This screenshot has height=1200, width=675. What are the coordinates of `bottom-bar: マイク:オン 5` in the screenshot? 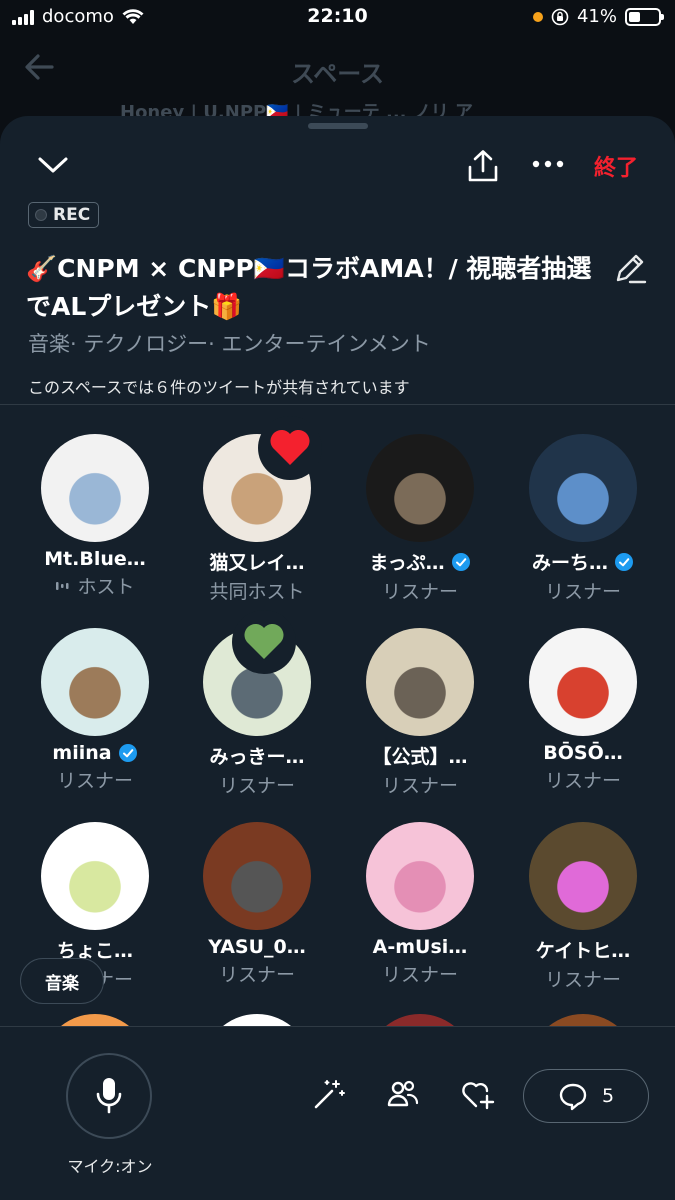 It's located at (337, 1113).